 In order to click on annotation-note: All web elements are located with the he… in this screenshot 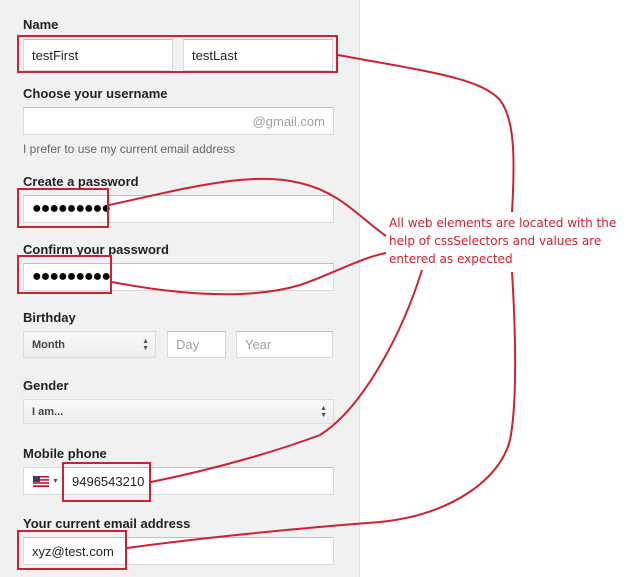, I will do `click(503, 241)`.